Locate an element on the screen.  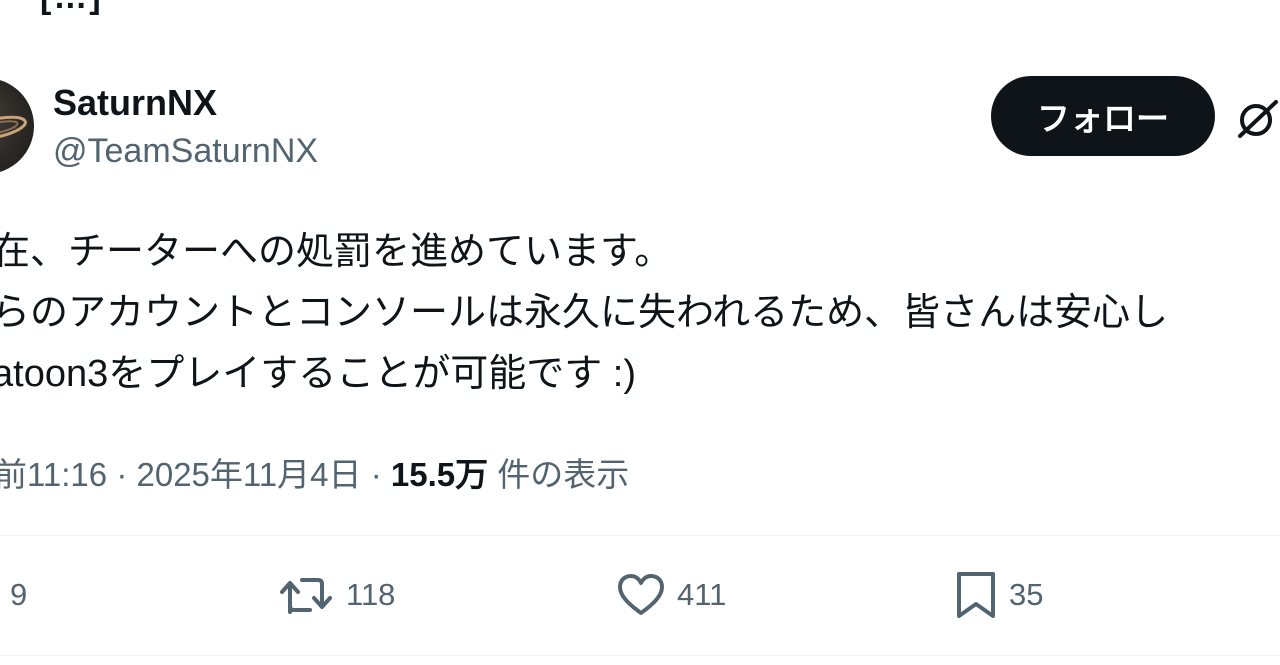
tweet-date: 2025年11月4日 is located at coordinates (248, 474).